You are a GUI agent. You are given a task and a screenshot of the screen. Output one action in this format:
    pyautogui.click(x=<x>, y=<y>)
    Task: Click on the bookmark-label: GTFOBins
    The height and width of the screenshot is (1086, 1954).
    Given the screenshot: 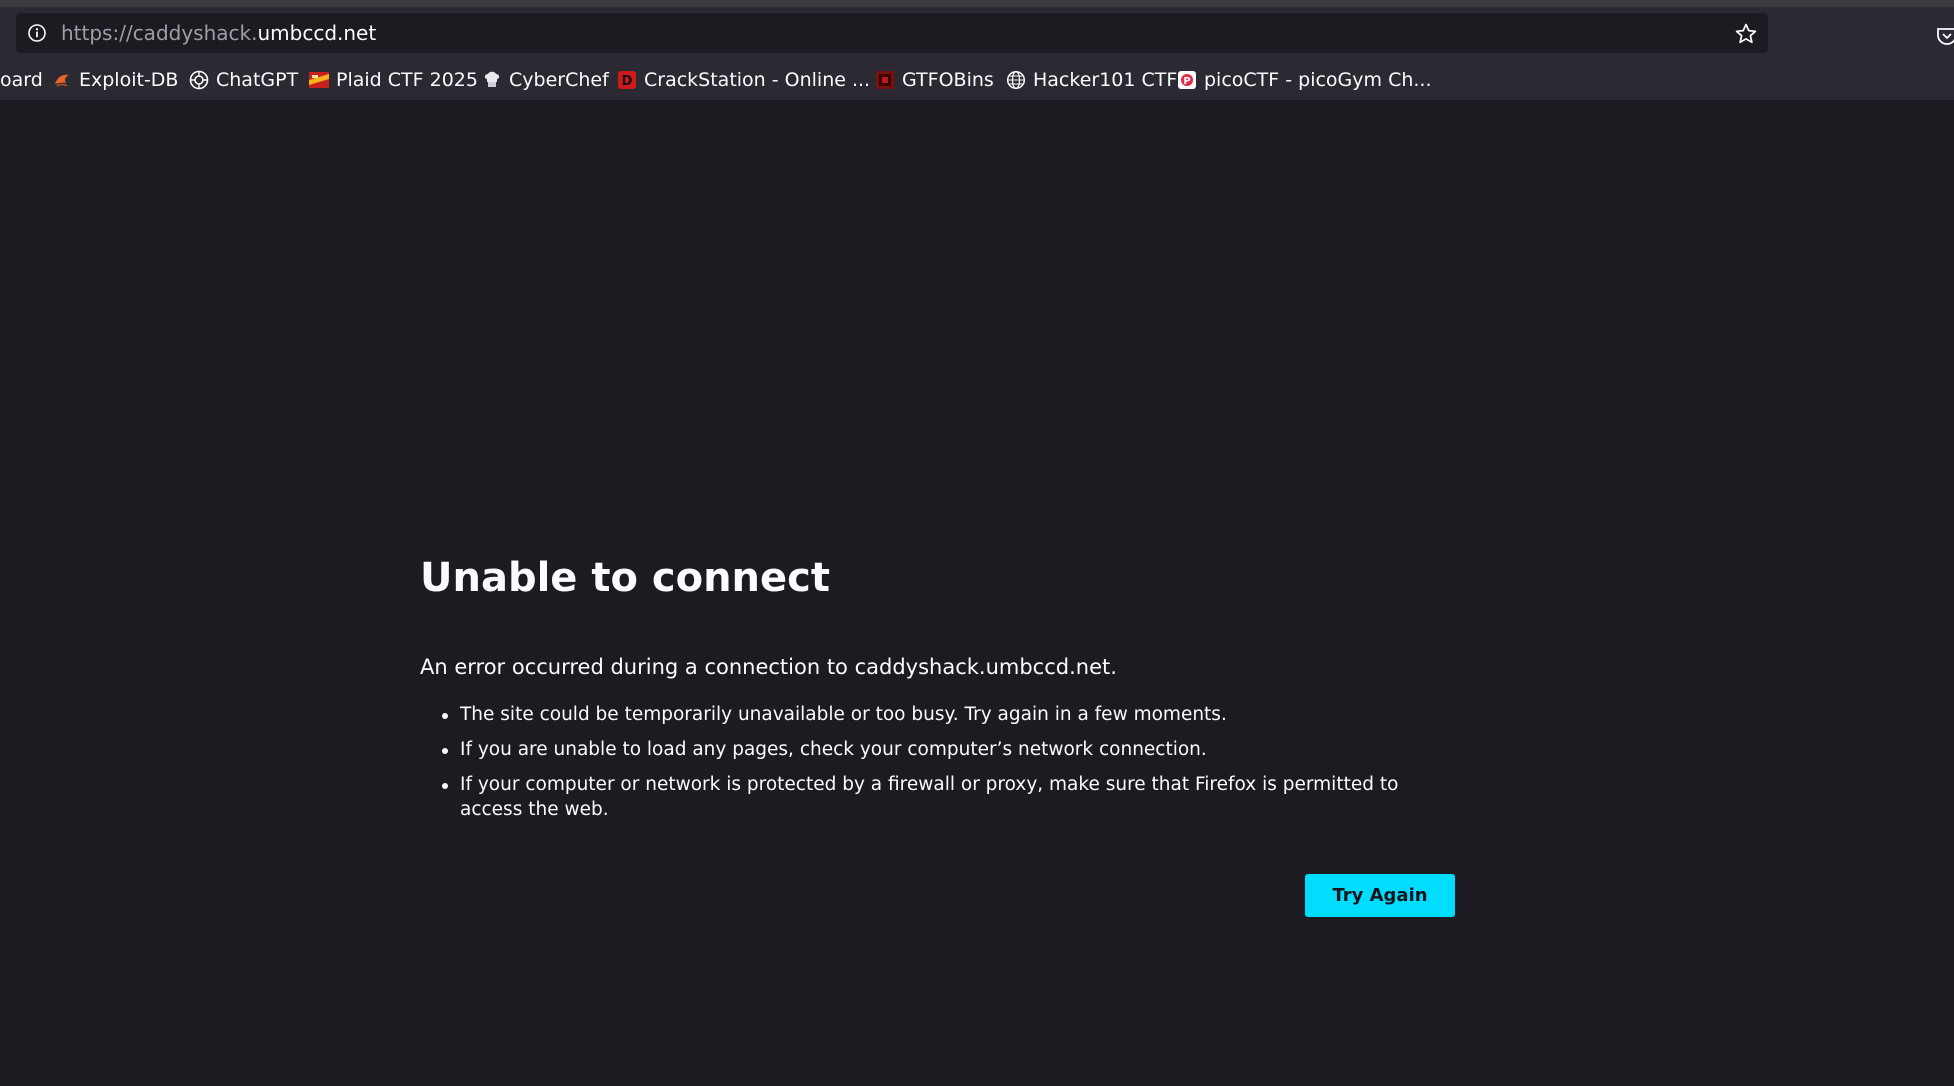 What is the action you would take?
    pyautogui.click(x=948, y=80)
    